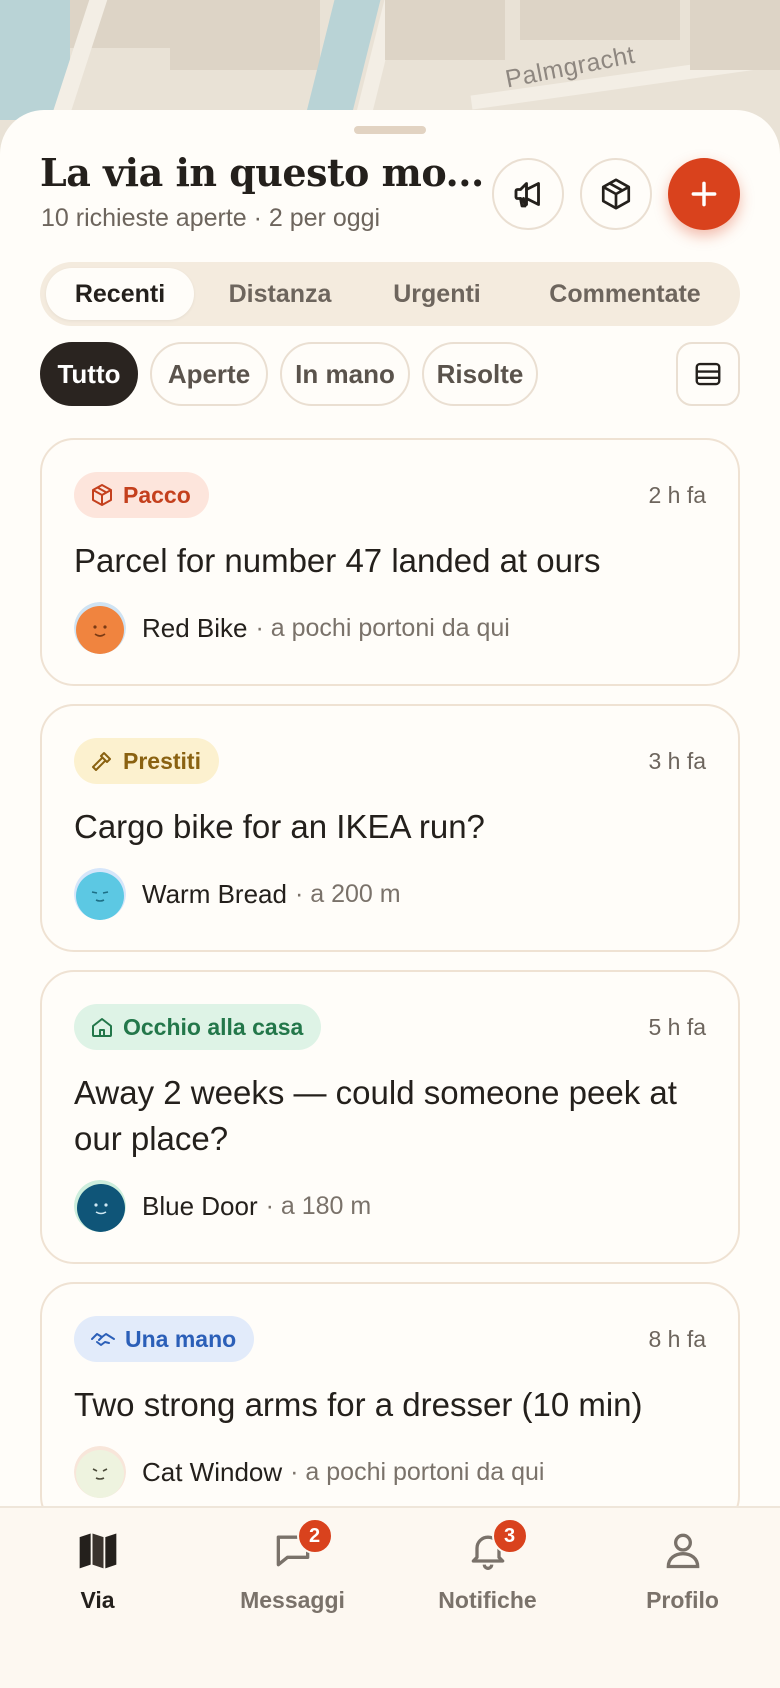 The width and height of the screenshot is (780, 1688). Describe the element at coordinates (337, 560) in the screenshot. I see `request-title: Parcel for number 47 landed at ours` at that location.